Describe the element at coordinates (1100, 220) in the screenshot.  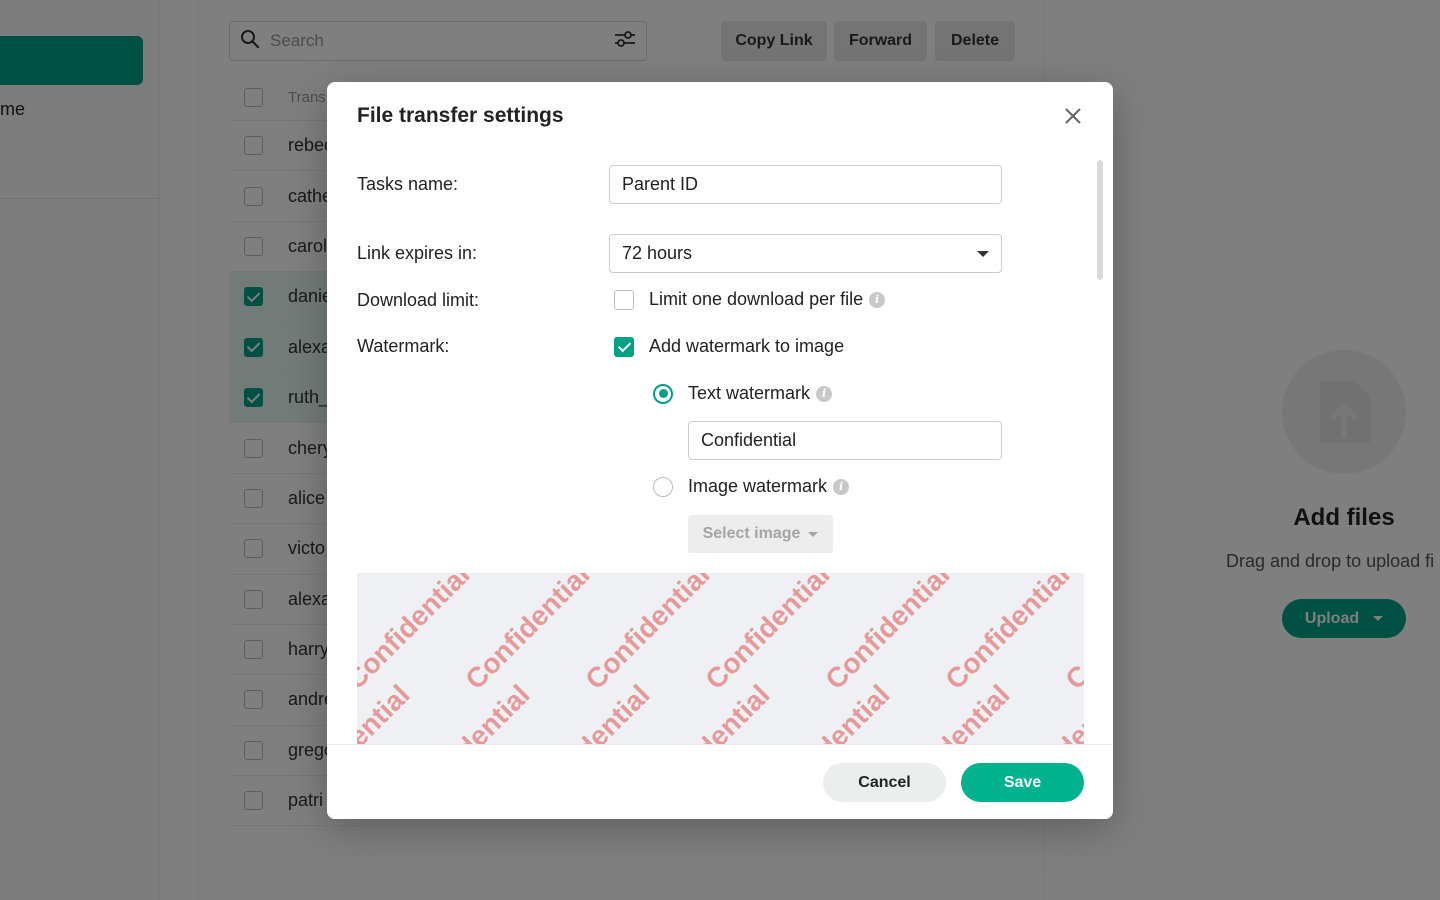
I see `dialog-scrollbar` at that location.